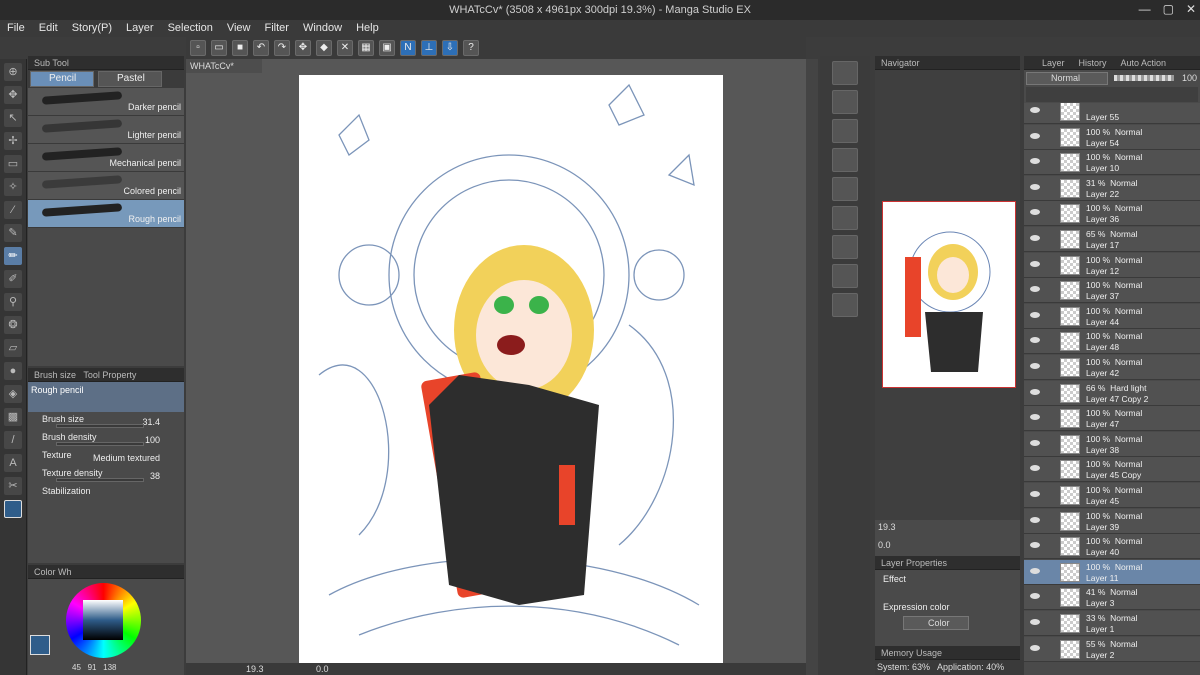 Image resolution: width=1200 pixels, height=675 pixels. Describe the element at coordinates (303, 48) in the screenshot. I see `transform-icon: ✥` at that location.